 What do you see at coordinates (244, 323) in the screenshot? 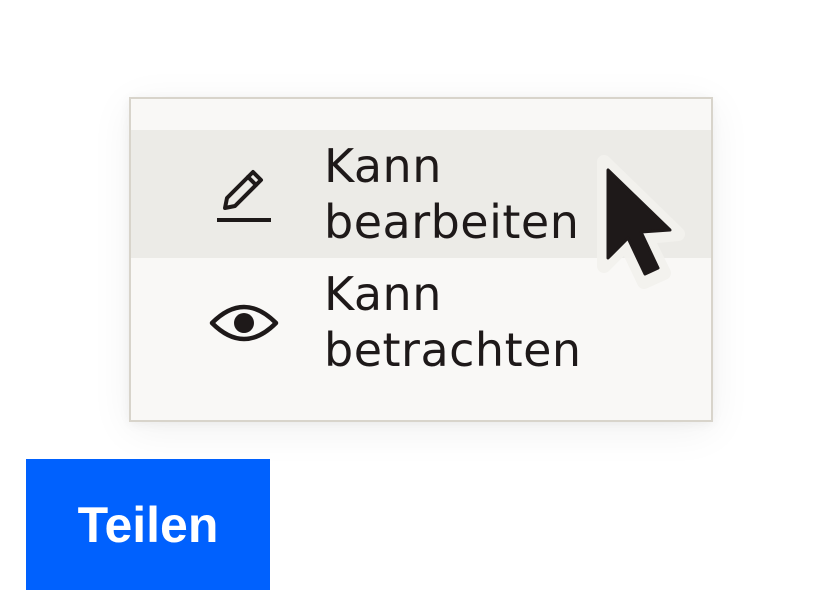
I see `eye-icon` at bounding box center [244, 323].